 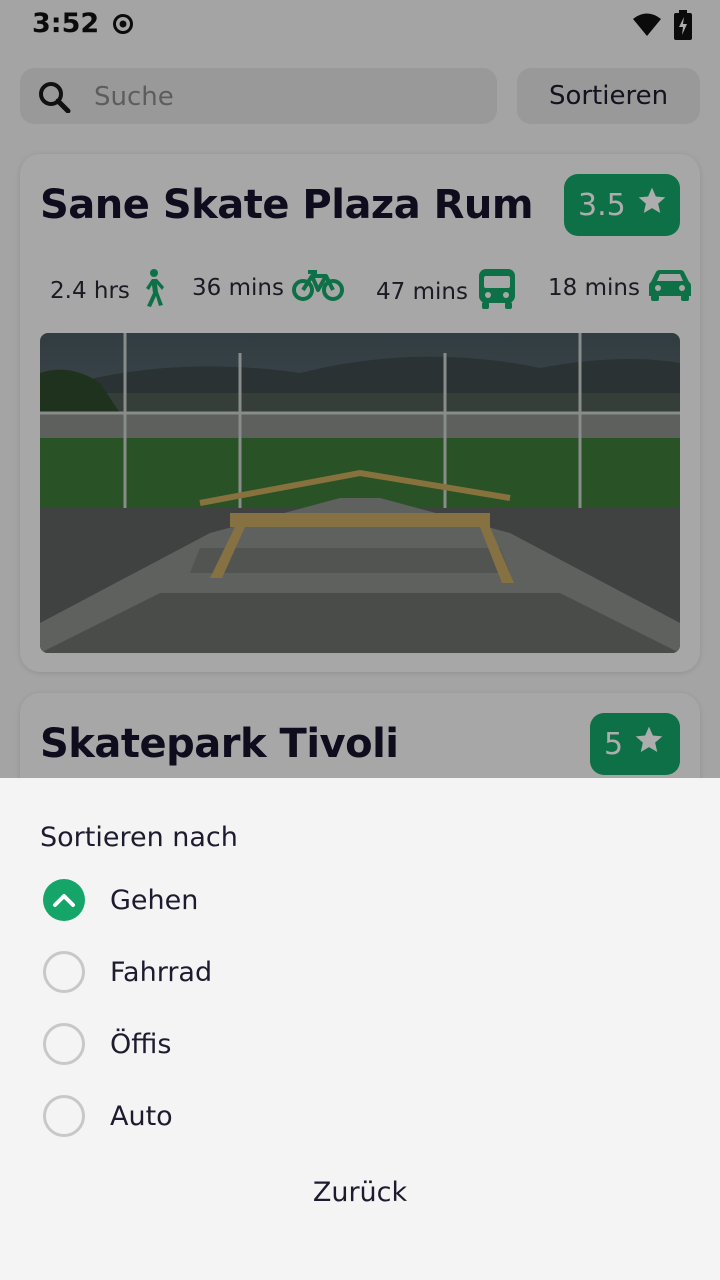 I want to click on sort-option-gehen: Gehen, so click(x=360, y=900).